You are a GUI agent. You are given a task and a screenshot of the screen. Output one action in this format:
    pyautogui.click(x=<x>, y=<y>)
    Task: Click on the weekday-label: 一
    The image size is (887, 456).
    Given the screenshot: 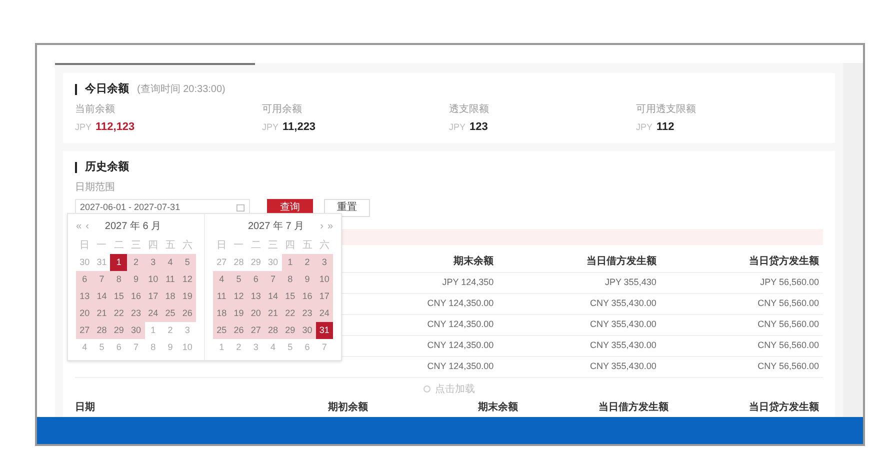 What is the action you would take?
    pyautogui.click(x=238, y=246)
    